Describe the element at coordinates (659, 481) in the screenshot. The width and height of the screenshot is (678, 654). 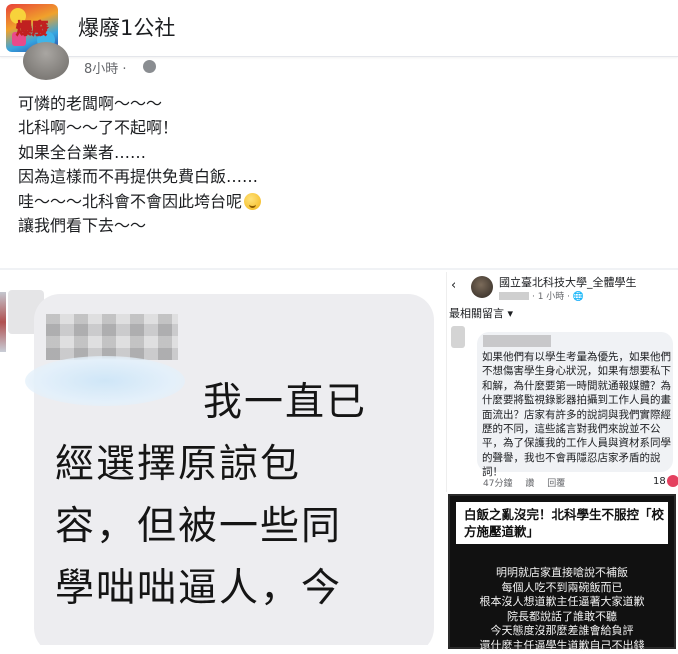
I see `reaction-count: 18` at that location.